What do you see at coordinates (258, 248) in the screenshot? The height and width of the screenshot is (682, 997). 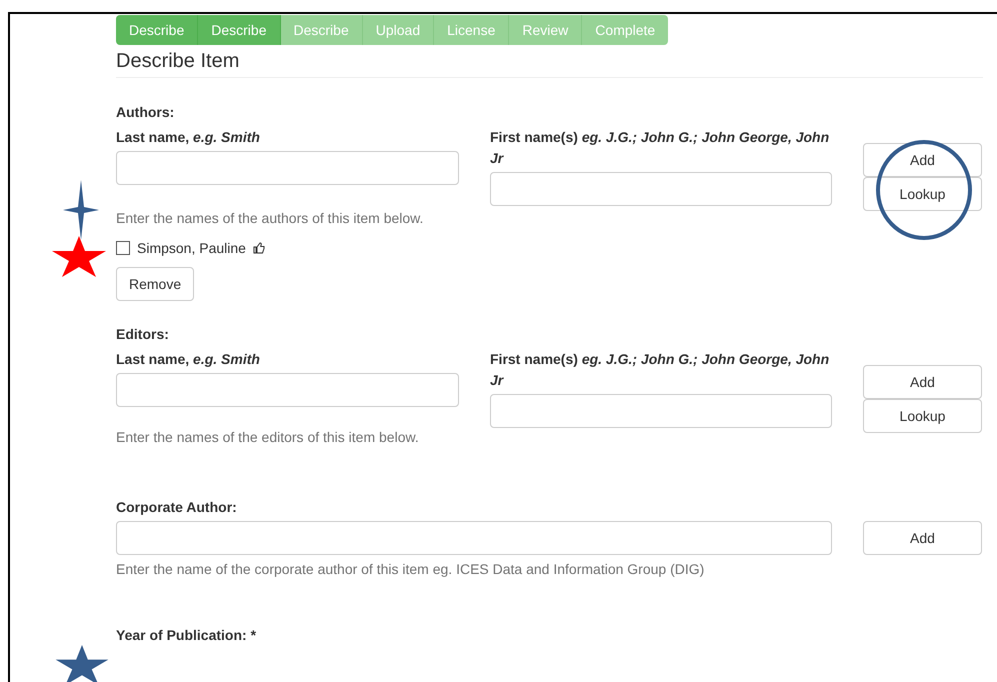 I see `thumbs-up-icon` at bounding box center [258, 248].